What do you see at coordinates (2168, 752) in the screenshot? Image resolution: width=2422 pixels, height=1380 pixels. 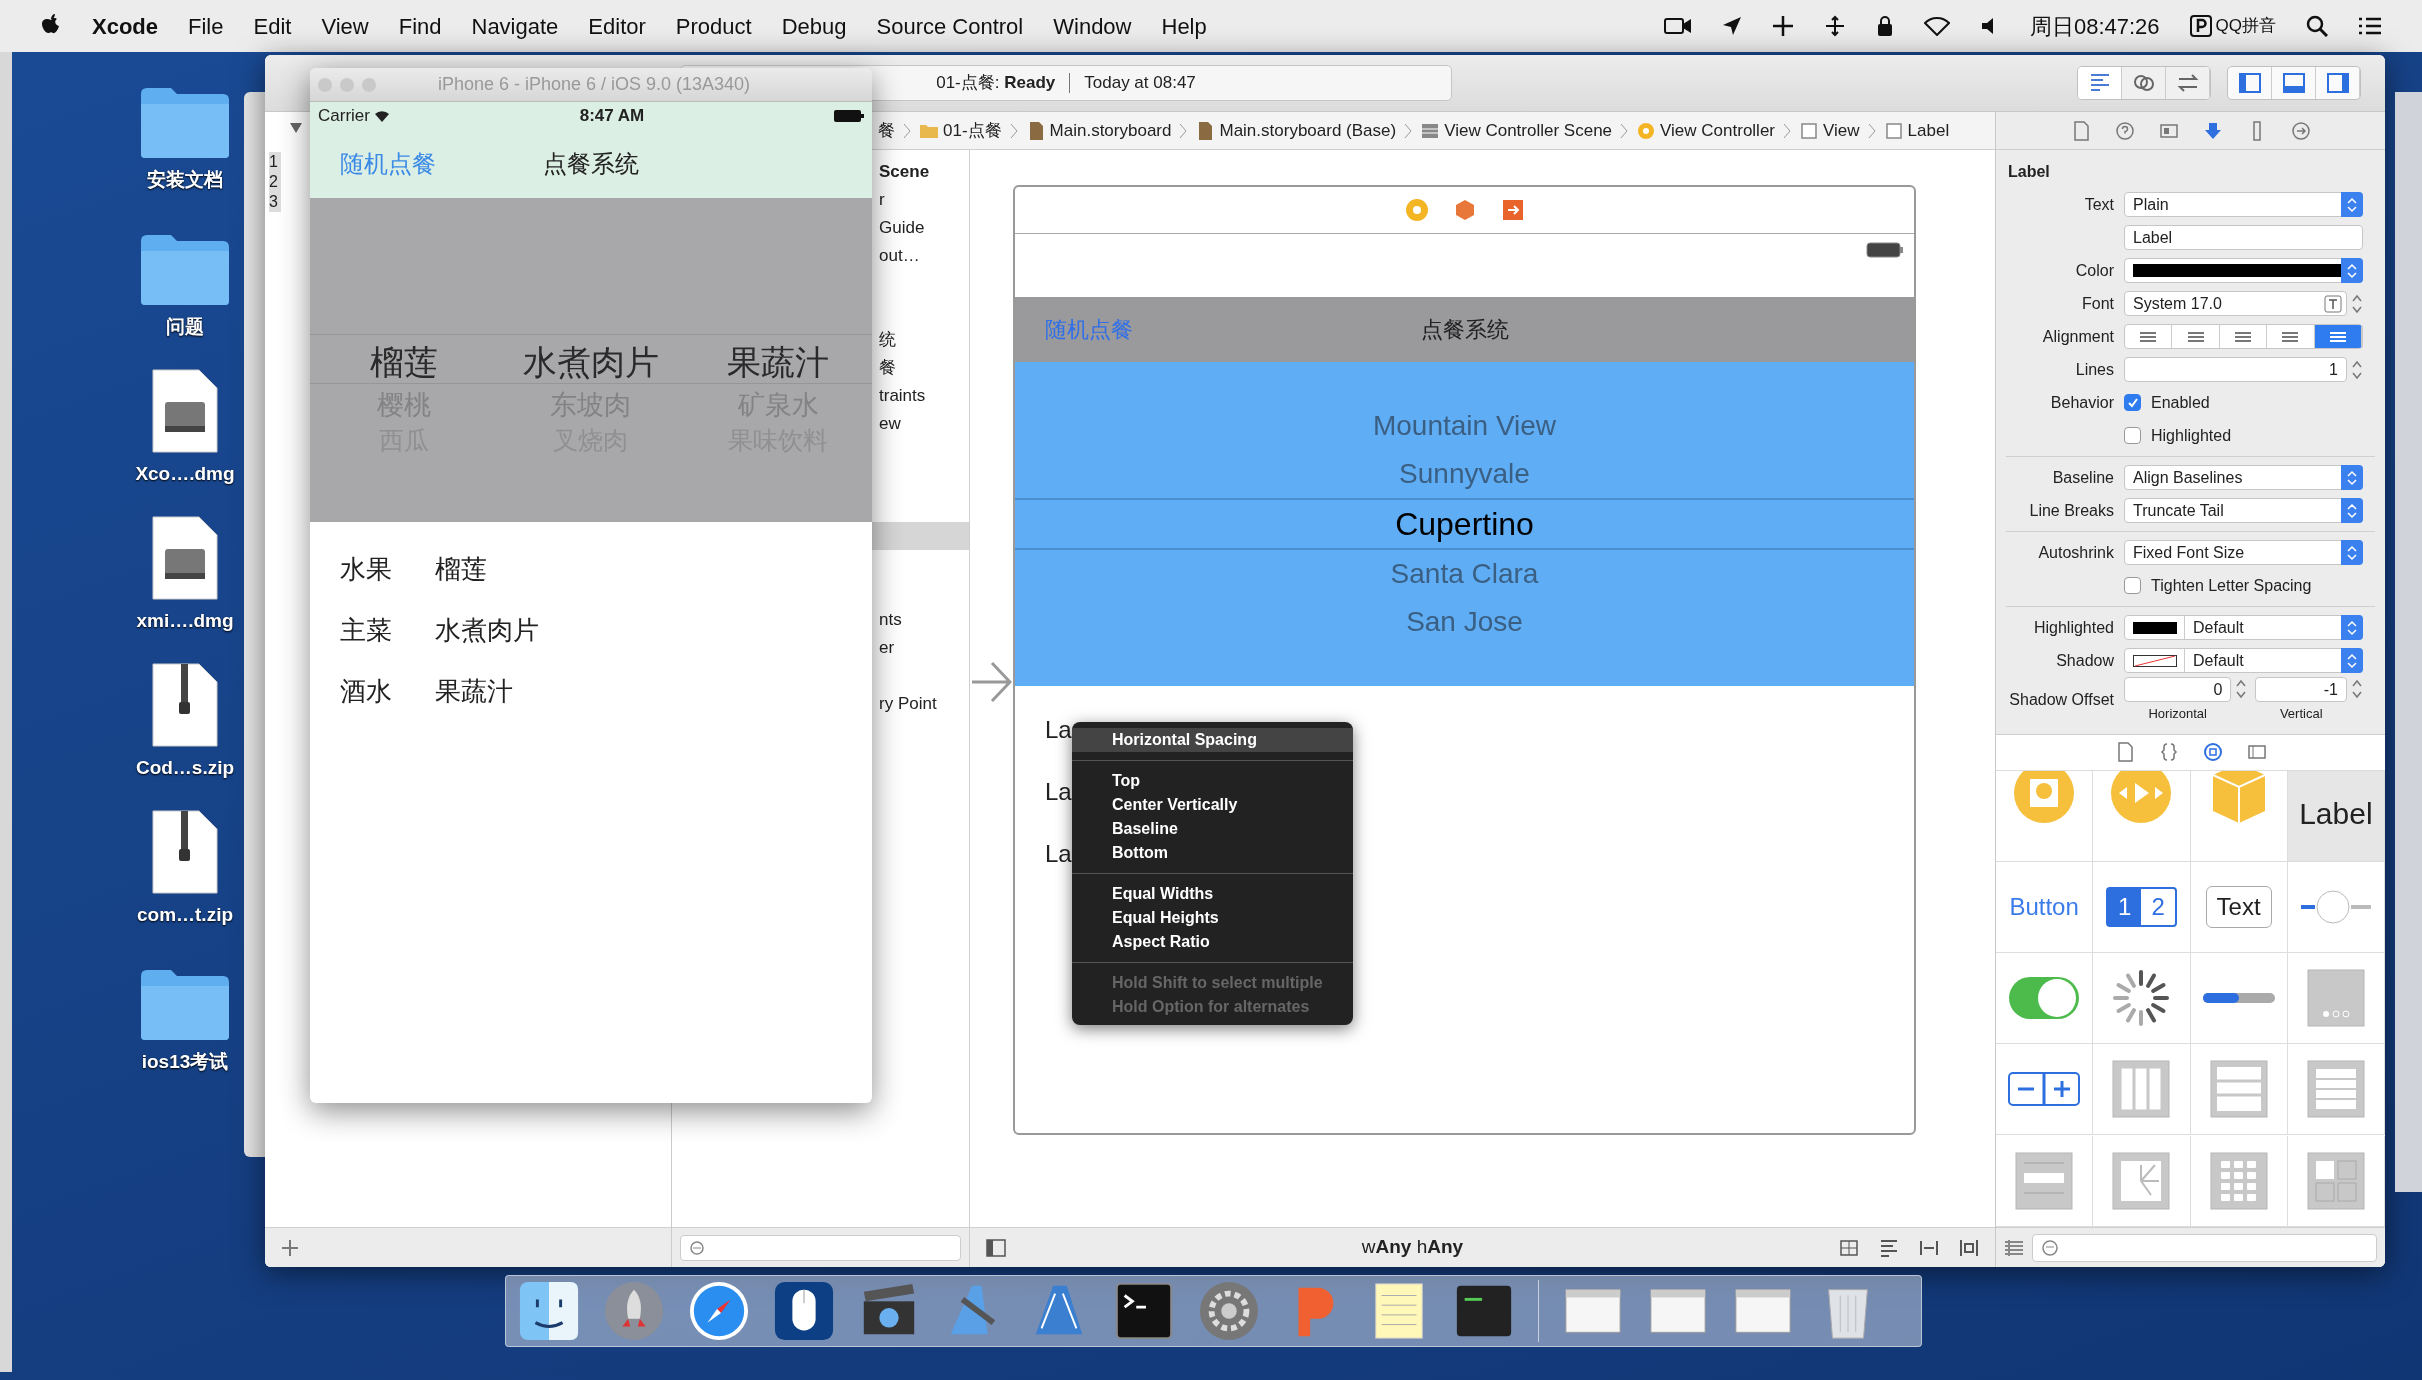 I see `braces-icon` at bounding box center [2168, 752].